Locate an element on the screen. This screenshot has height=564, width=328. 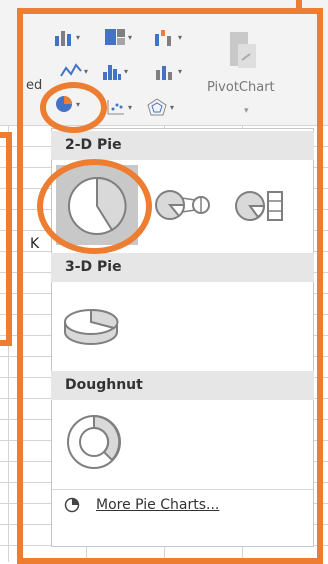
highlight-bracket-left is located at coordinates (6, 239).